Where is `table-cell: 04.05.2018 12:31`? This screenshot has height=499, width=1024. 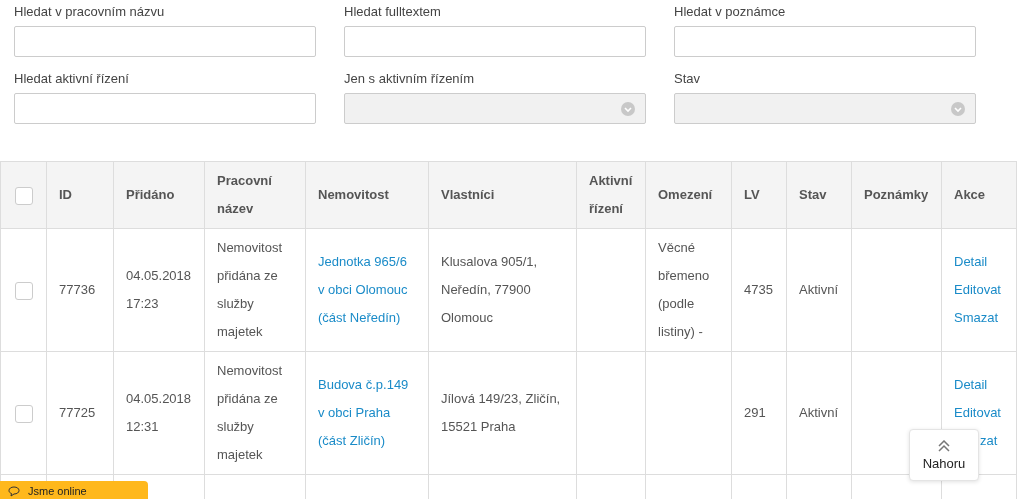
table-cell: 04.05.2018 12:31 is located at coordinates (159, 413).